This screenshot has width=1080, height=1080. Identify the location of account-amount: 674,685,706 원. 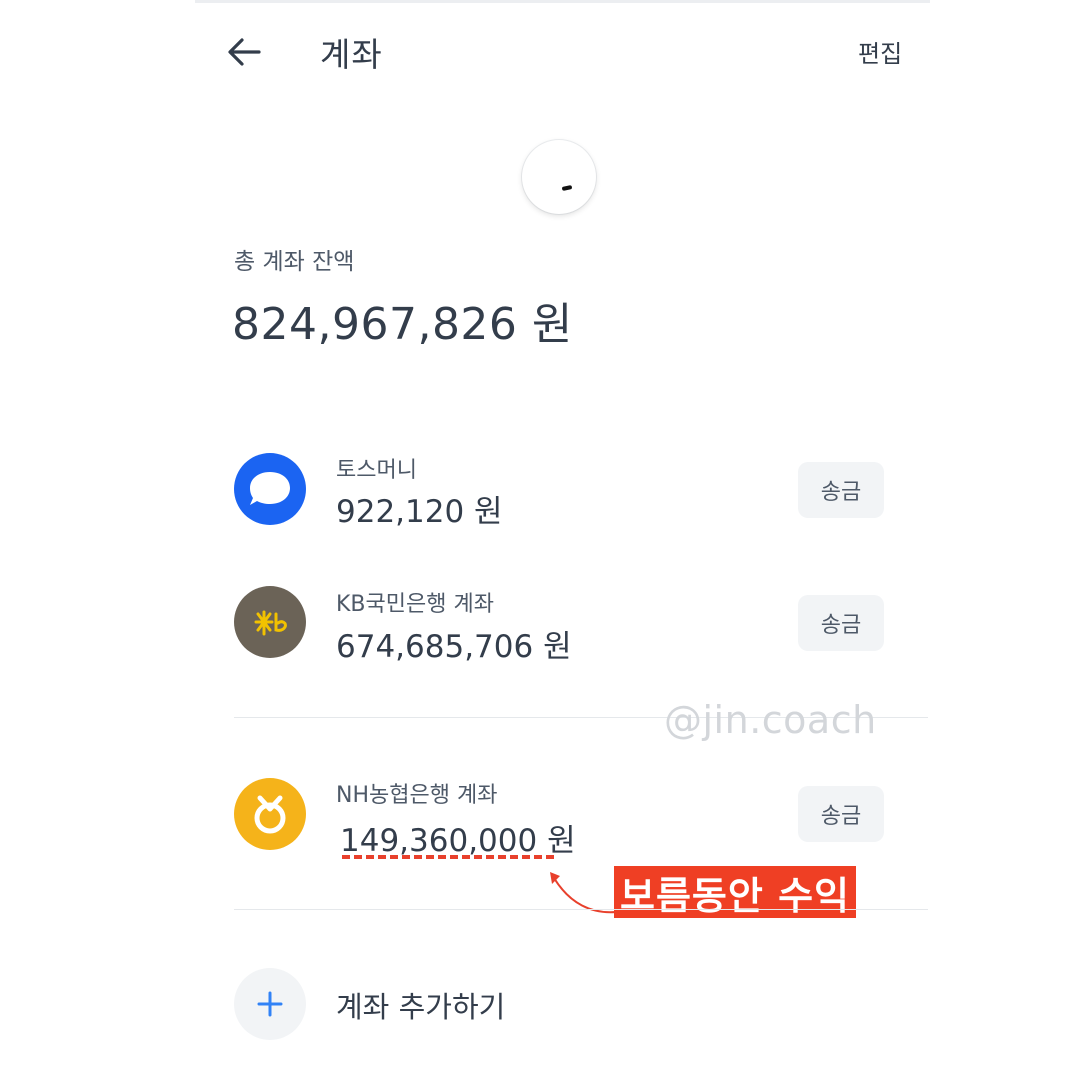
(454, 647).